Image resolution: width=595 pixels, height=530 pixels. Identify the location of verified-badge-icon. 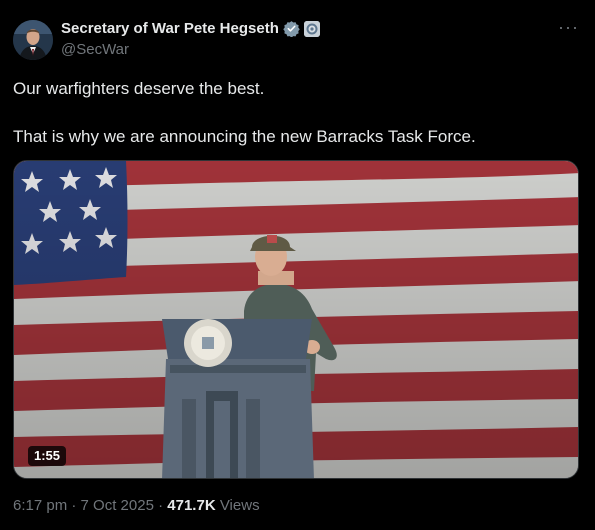
(291, 29).